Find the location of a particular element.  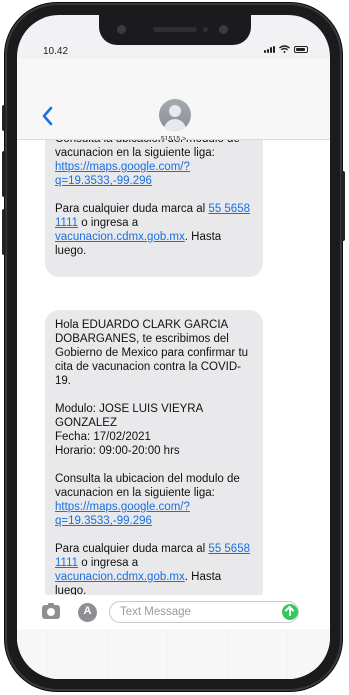

status-icons is located at coordinates (286, 49).